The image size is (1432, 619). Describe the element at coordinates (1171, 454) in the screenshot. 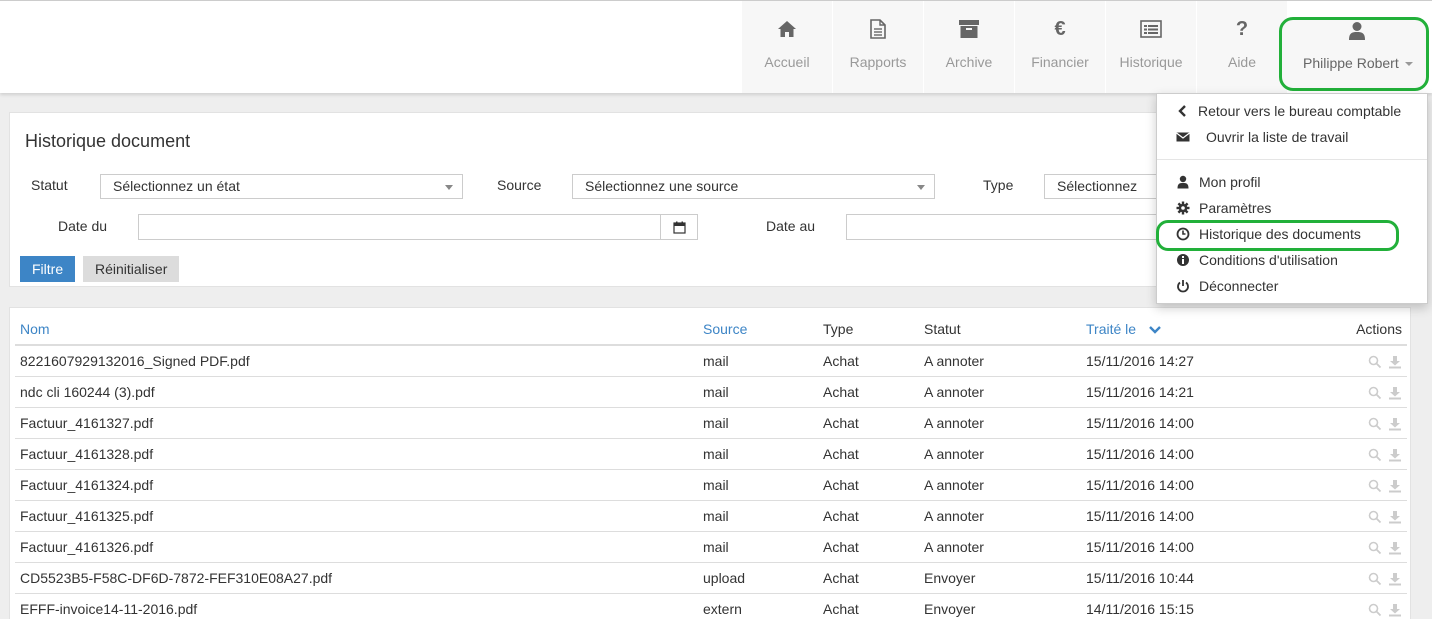

I see `cell-processed: 15/11/2016 14:00` at that location.